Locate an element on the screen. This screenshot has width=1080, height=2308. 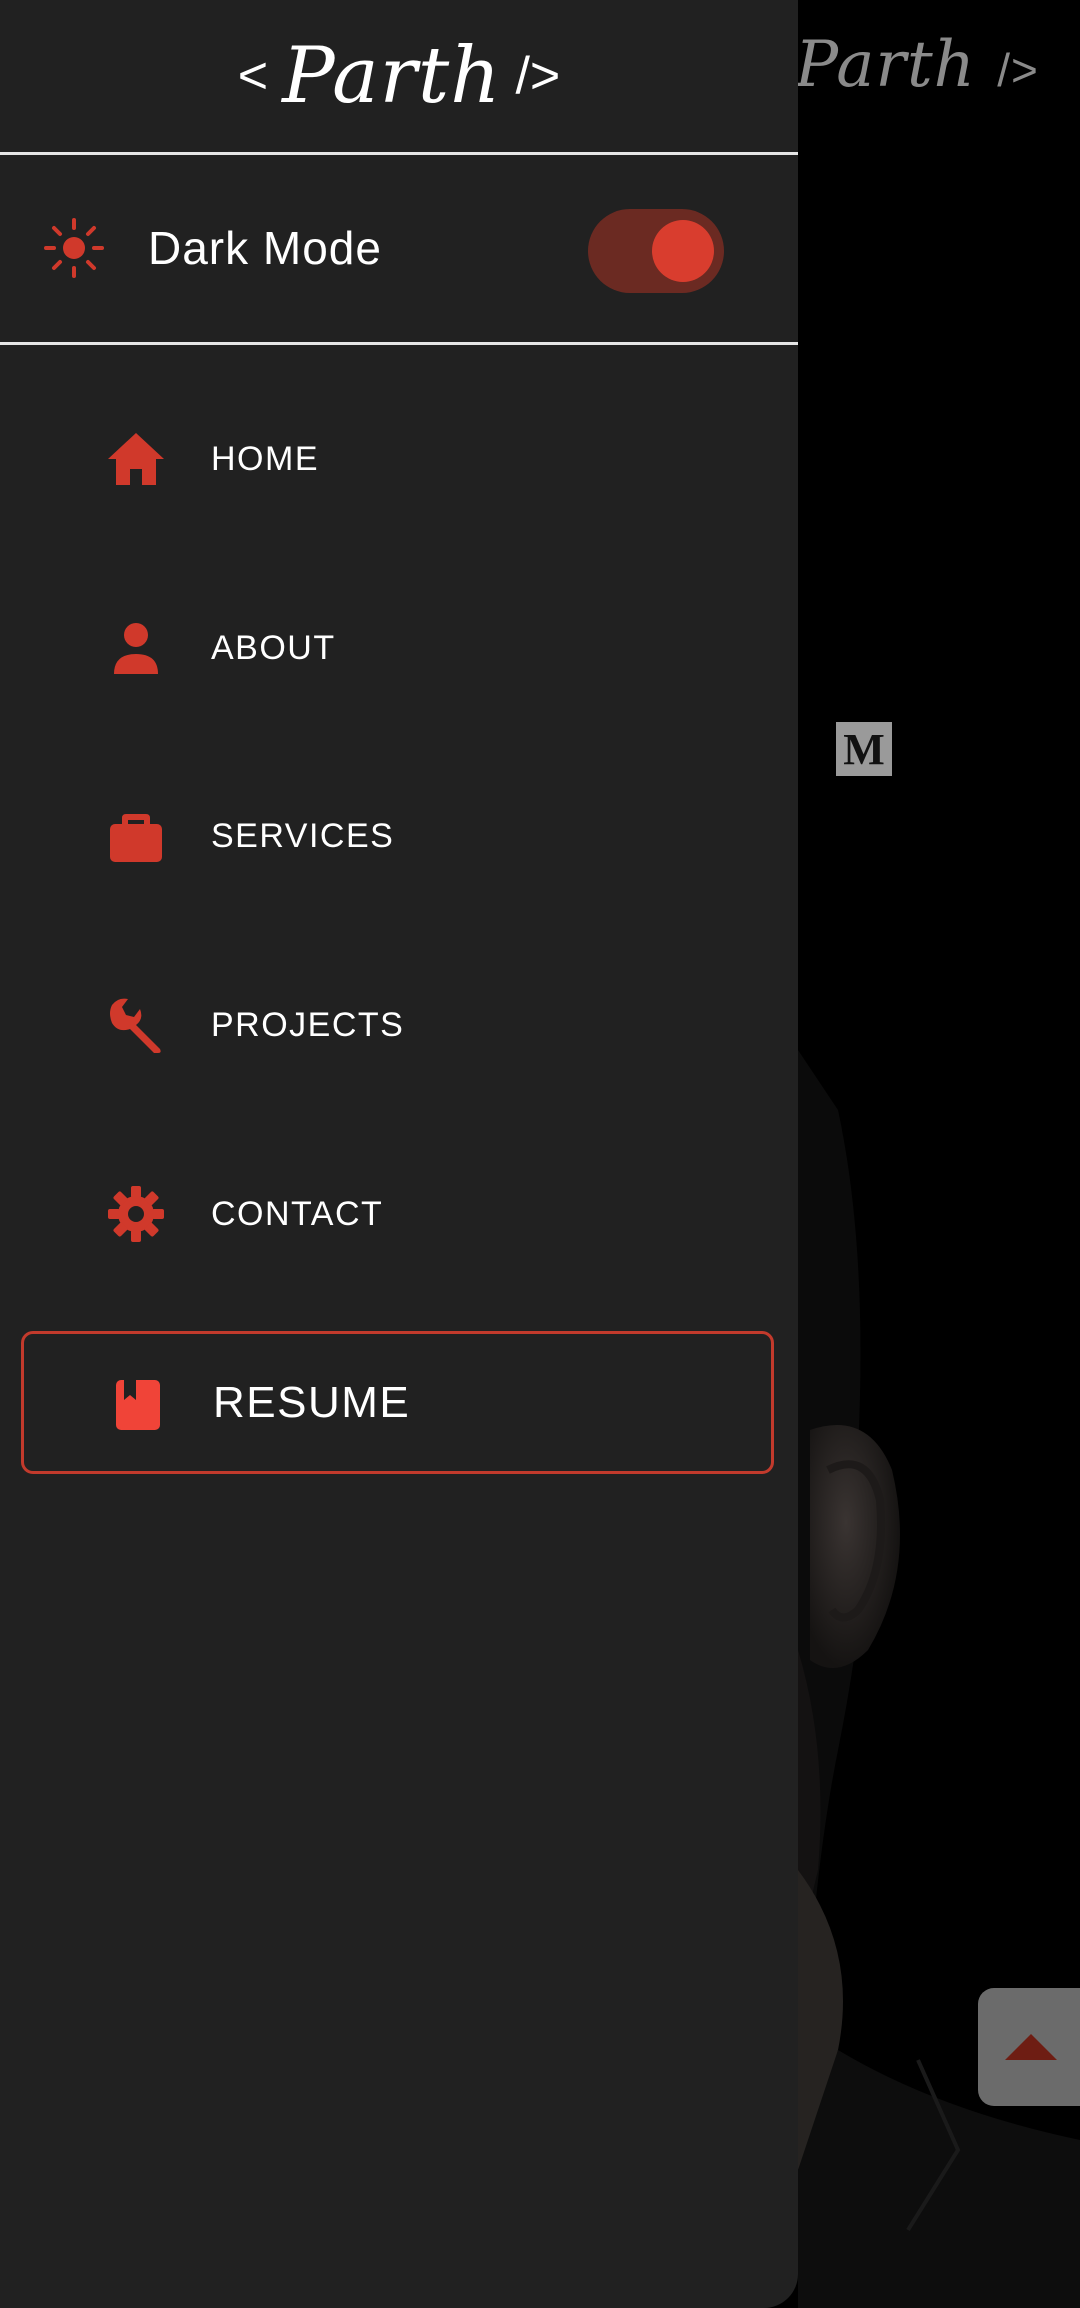
portrait-image is located at coordinates (939, 1679).